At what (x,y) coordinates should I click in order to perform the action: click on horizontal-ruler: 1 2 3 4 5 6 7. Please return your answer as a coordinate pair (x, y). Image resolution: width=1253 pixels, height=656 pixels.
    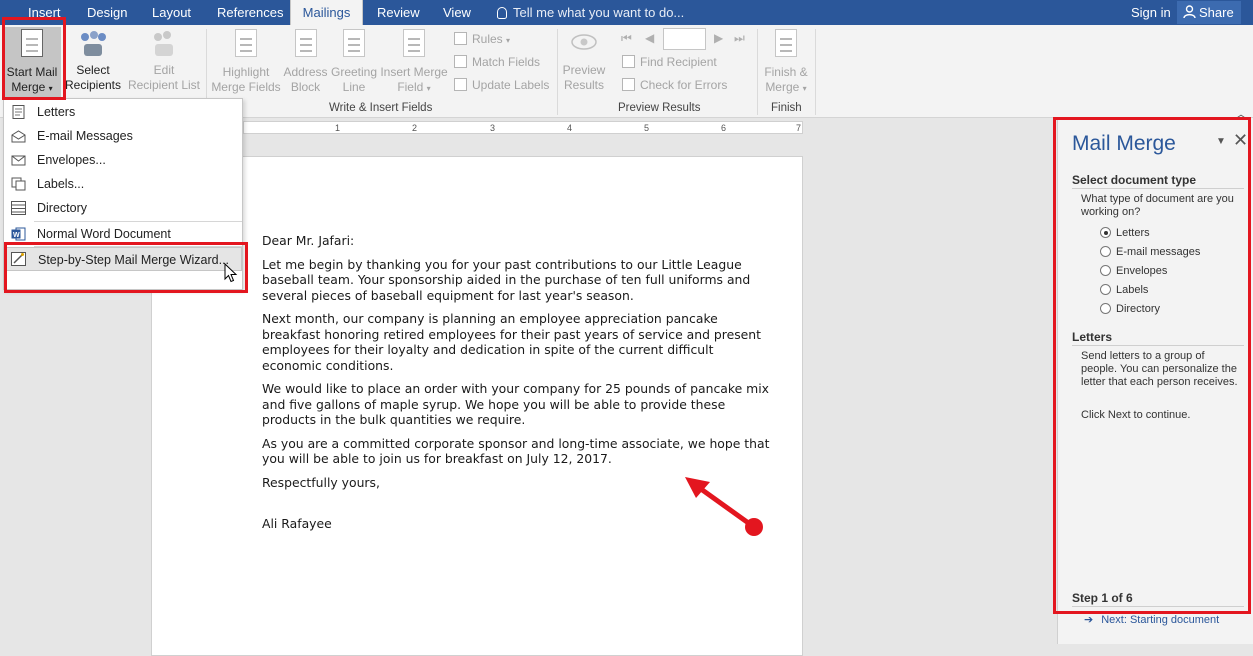
    Looking at the image, I should click on (523, 127).